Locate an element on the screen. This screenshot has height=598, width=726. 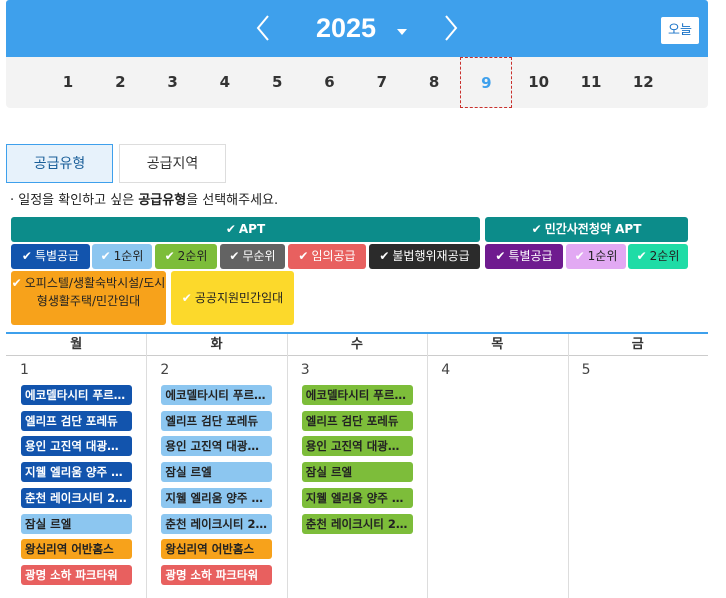
month-11: 11 is located at coordinates (591, 82).